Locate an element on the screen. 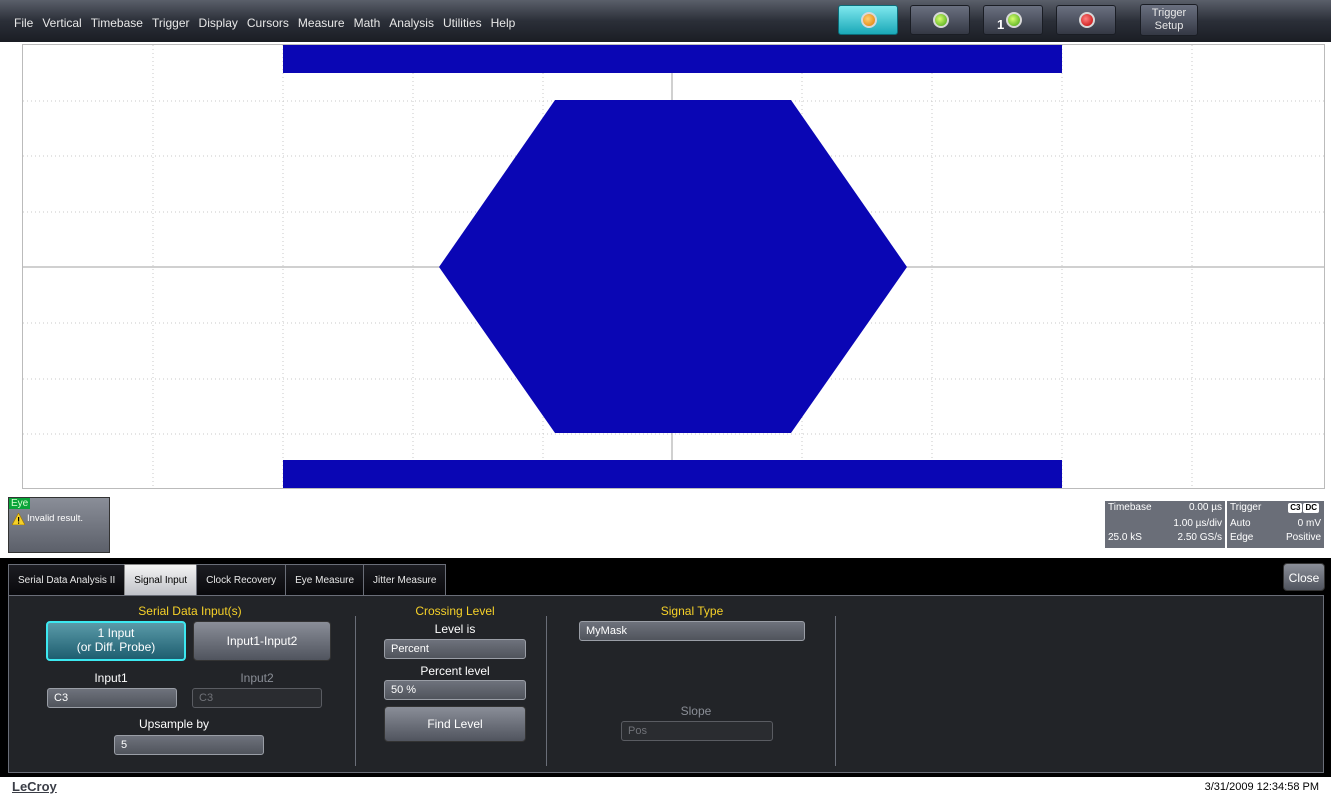  close-button: Close is located at coordinates (1304, 577).